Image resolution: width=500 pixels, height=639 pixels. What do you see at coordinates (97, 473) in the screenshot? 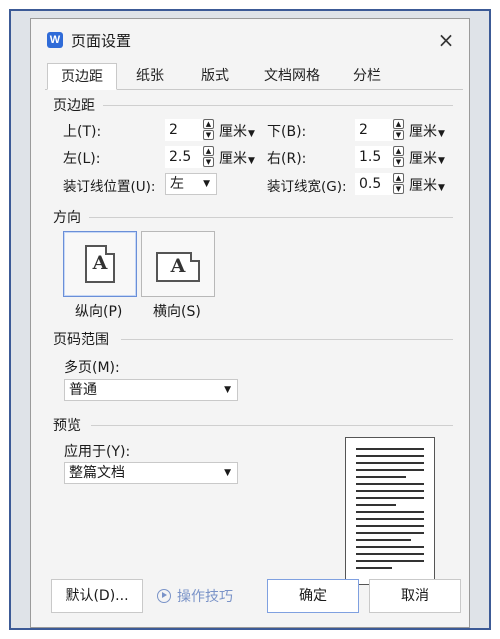
I see `apply-to-value: 整篇文档` at bounding box center [97, 473].